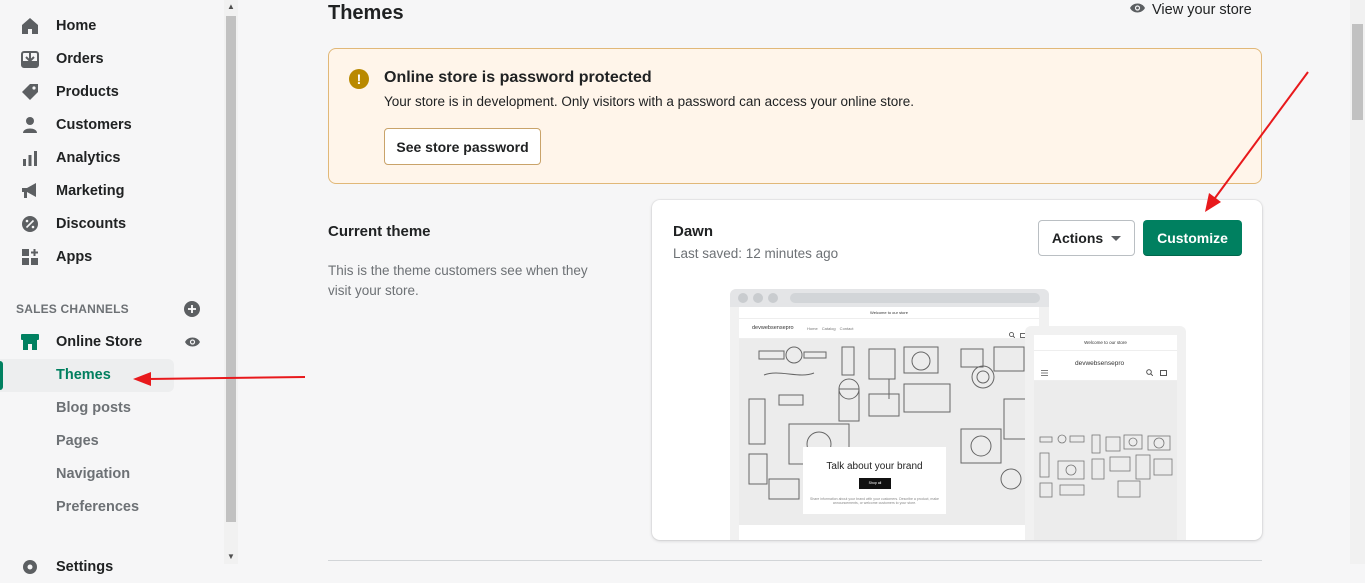  I want to click on preview-shop-button: Shop all, so click(875, 483).